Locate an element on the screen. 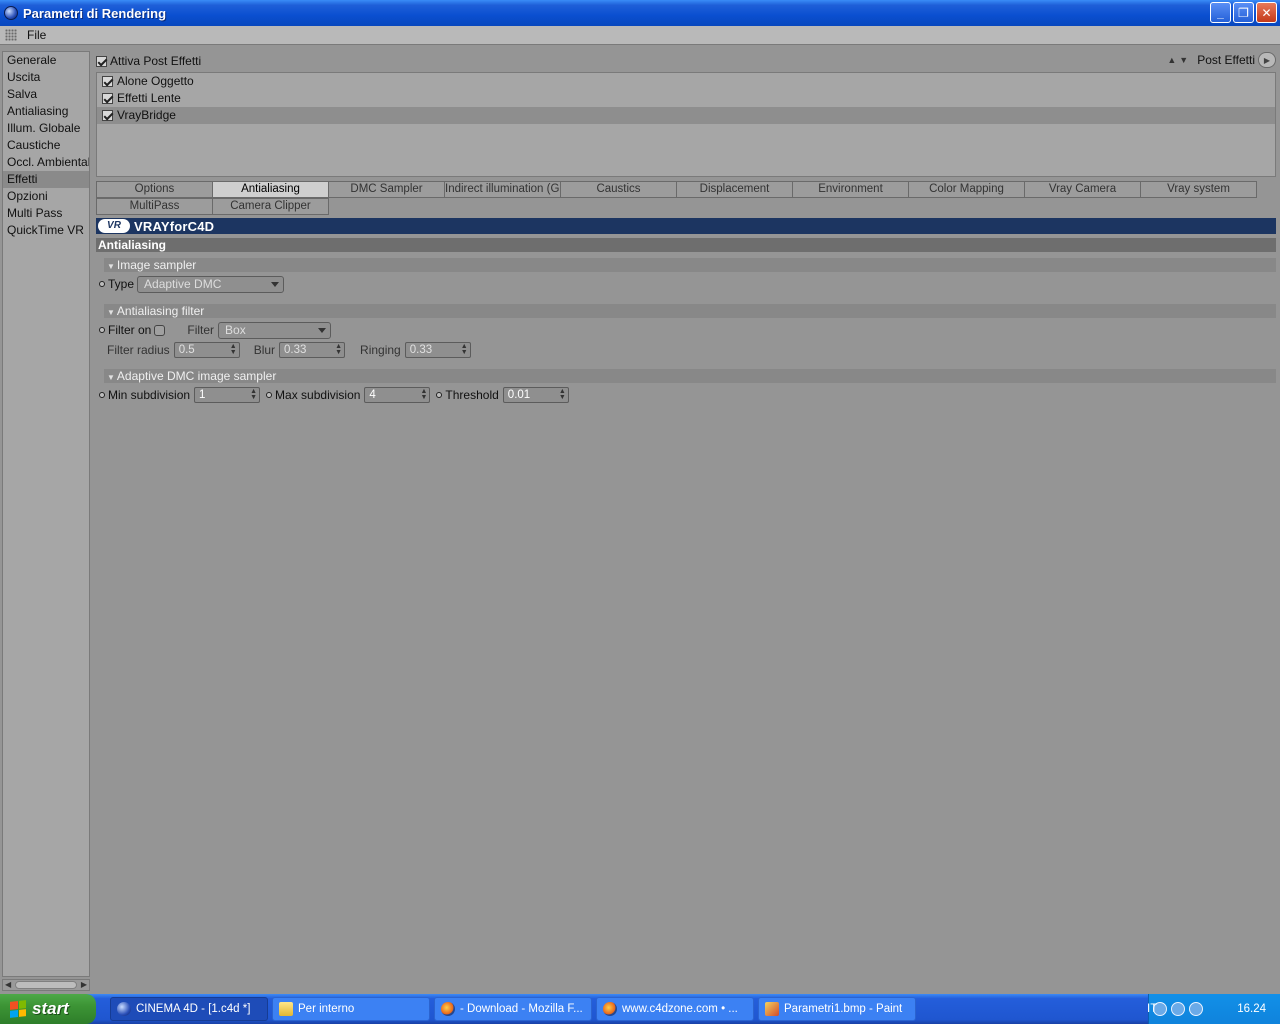 The image size is (1280, 1024). taskbar-button-label: Per interno is located at coordinates (326, 1009).